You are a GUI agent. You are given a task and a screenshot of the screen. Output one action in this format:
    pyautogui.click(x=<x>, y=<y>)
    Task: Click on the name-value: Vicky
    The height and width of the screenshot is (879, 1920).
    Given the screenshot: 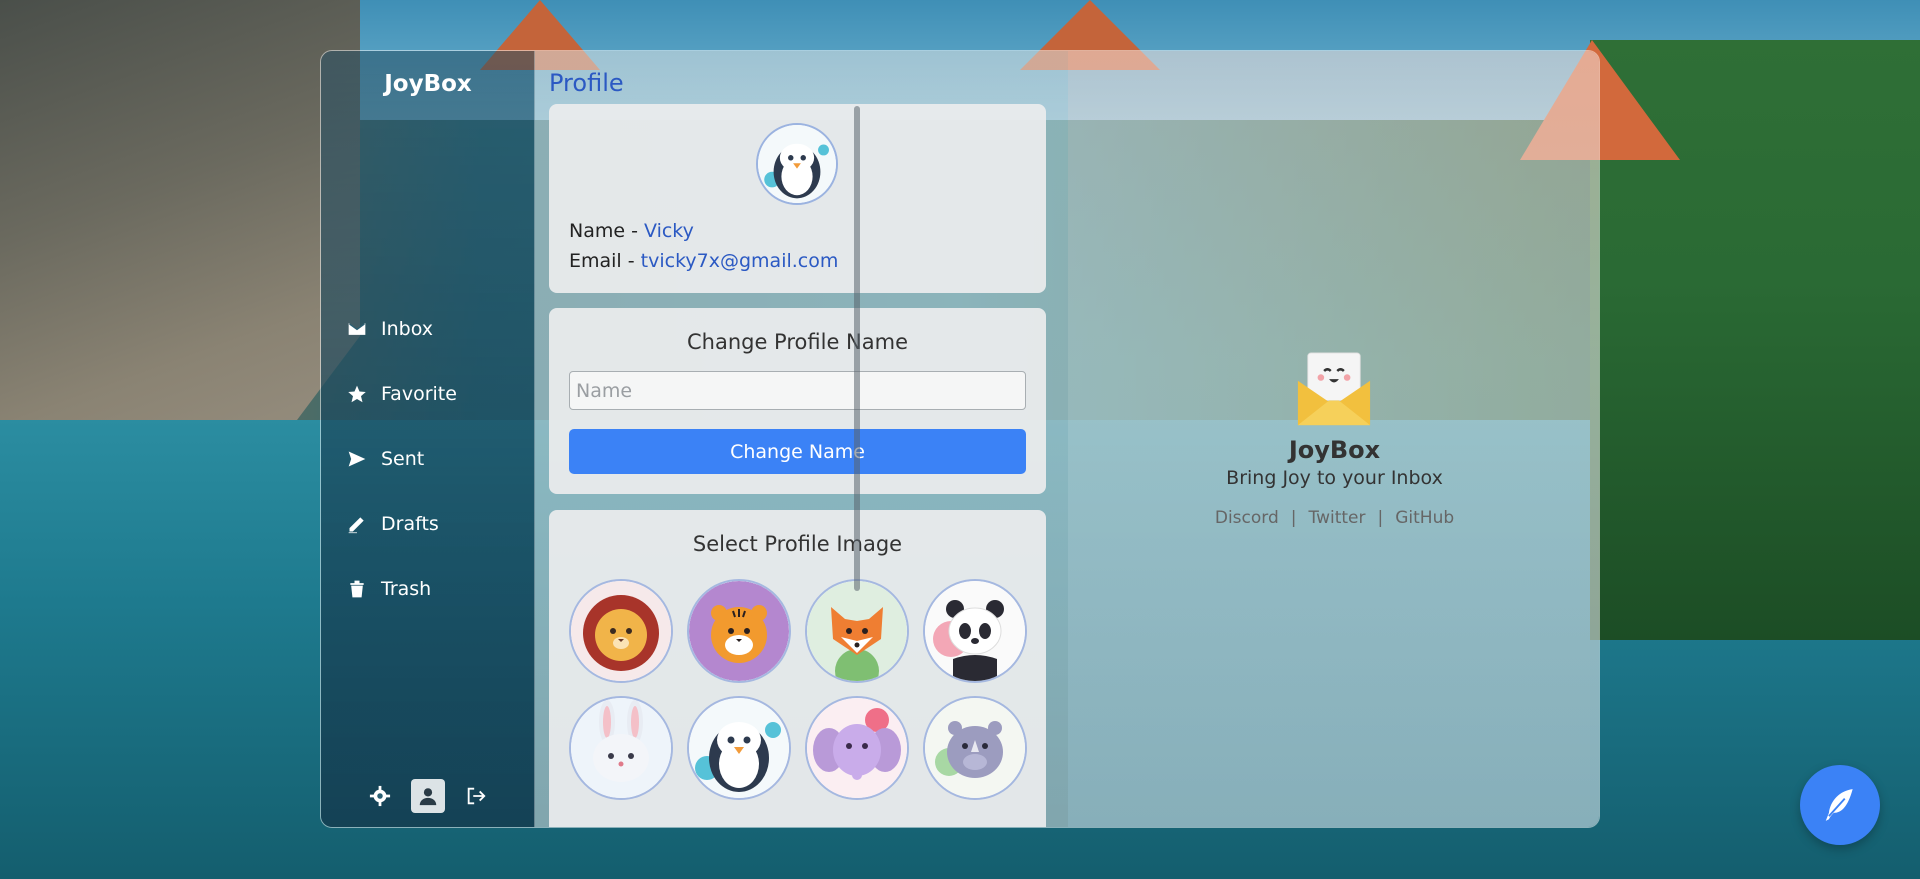 What is the action you would take?
    pyautogui.click(x=669, y=231)
    